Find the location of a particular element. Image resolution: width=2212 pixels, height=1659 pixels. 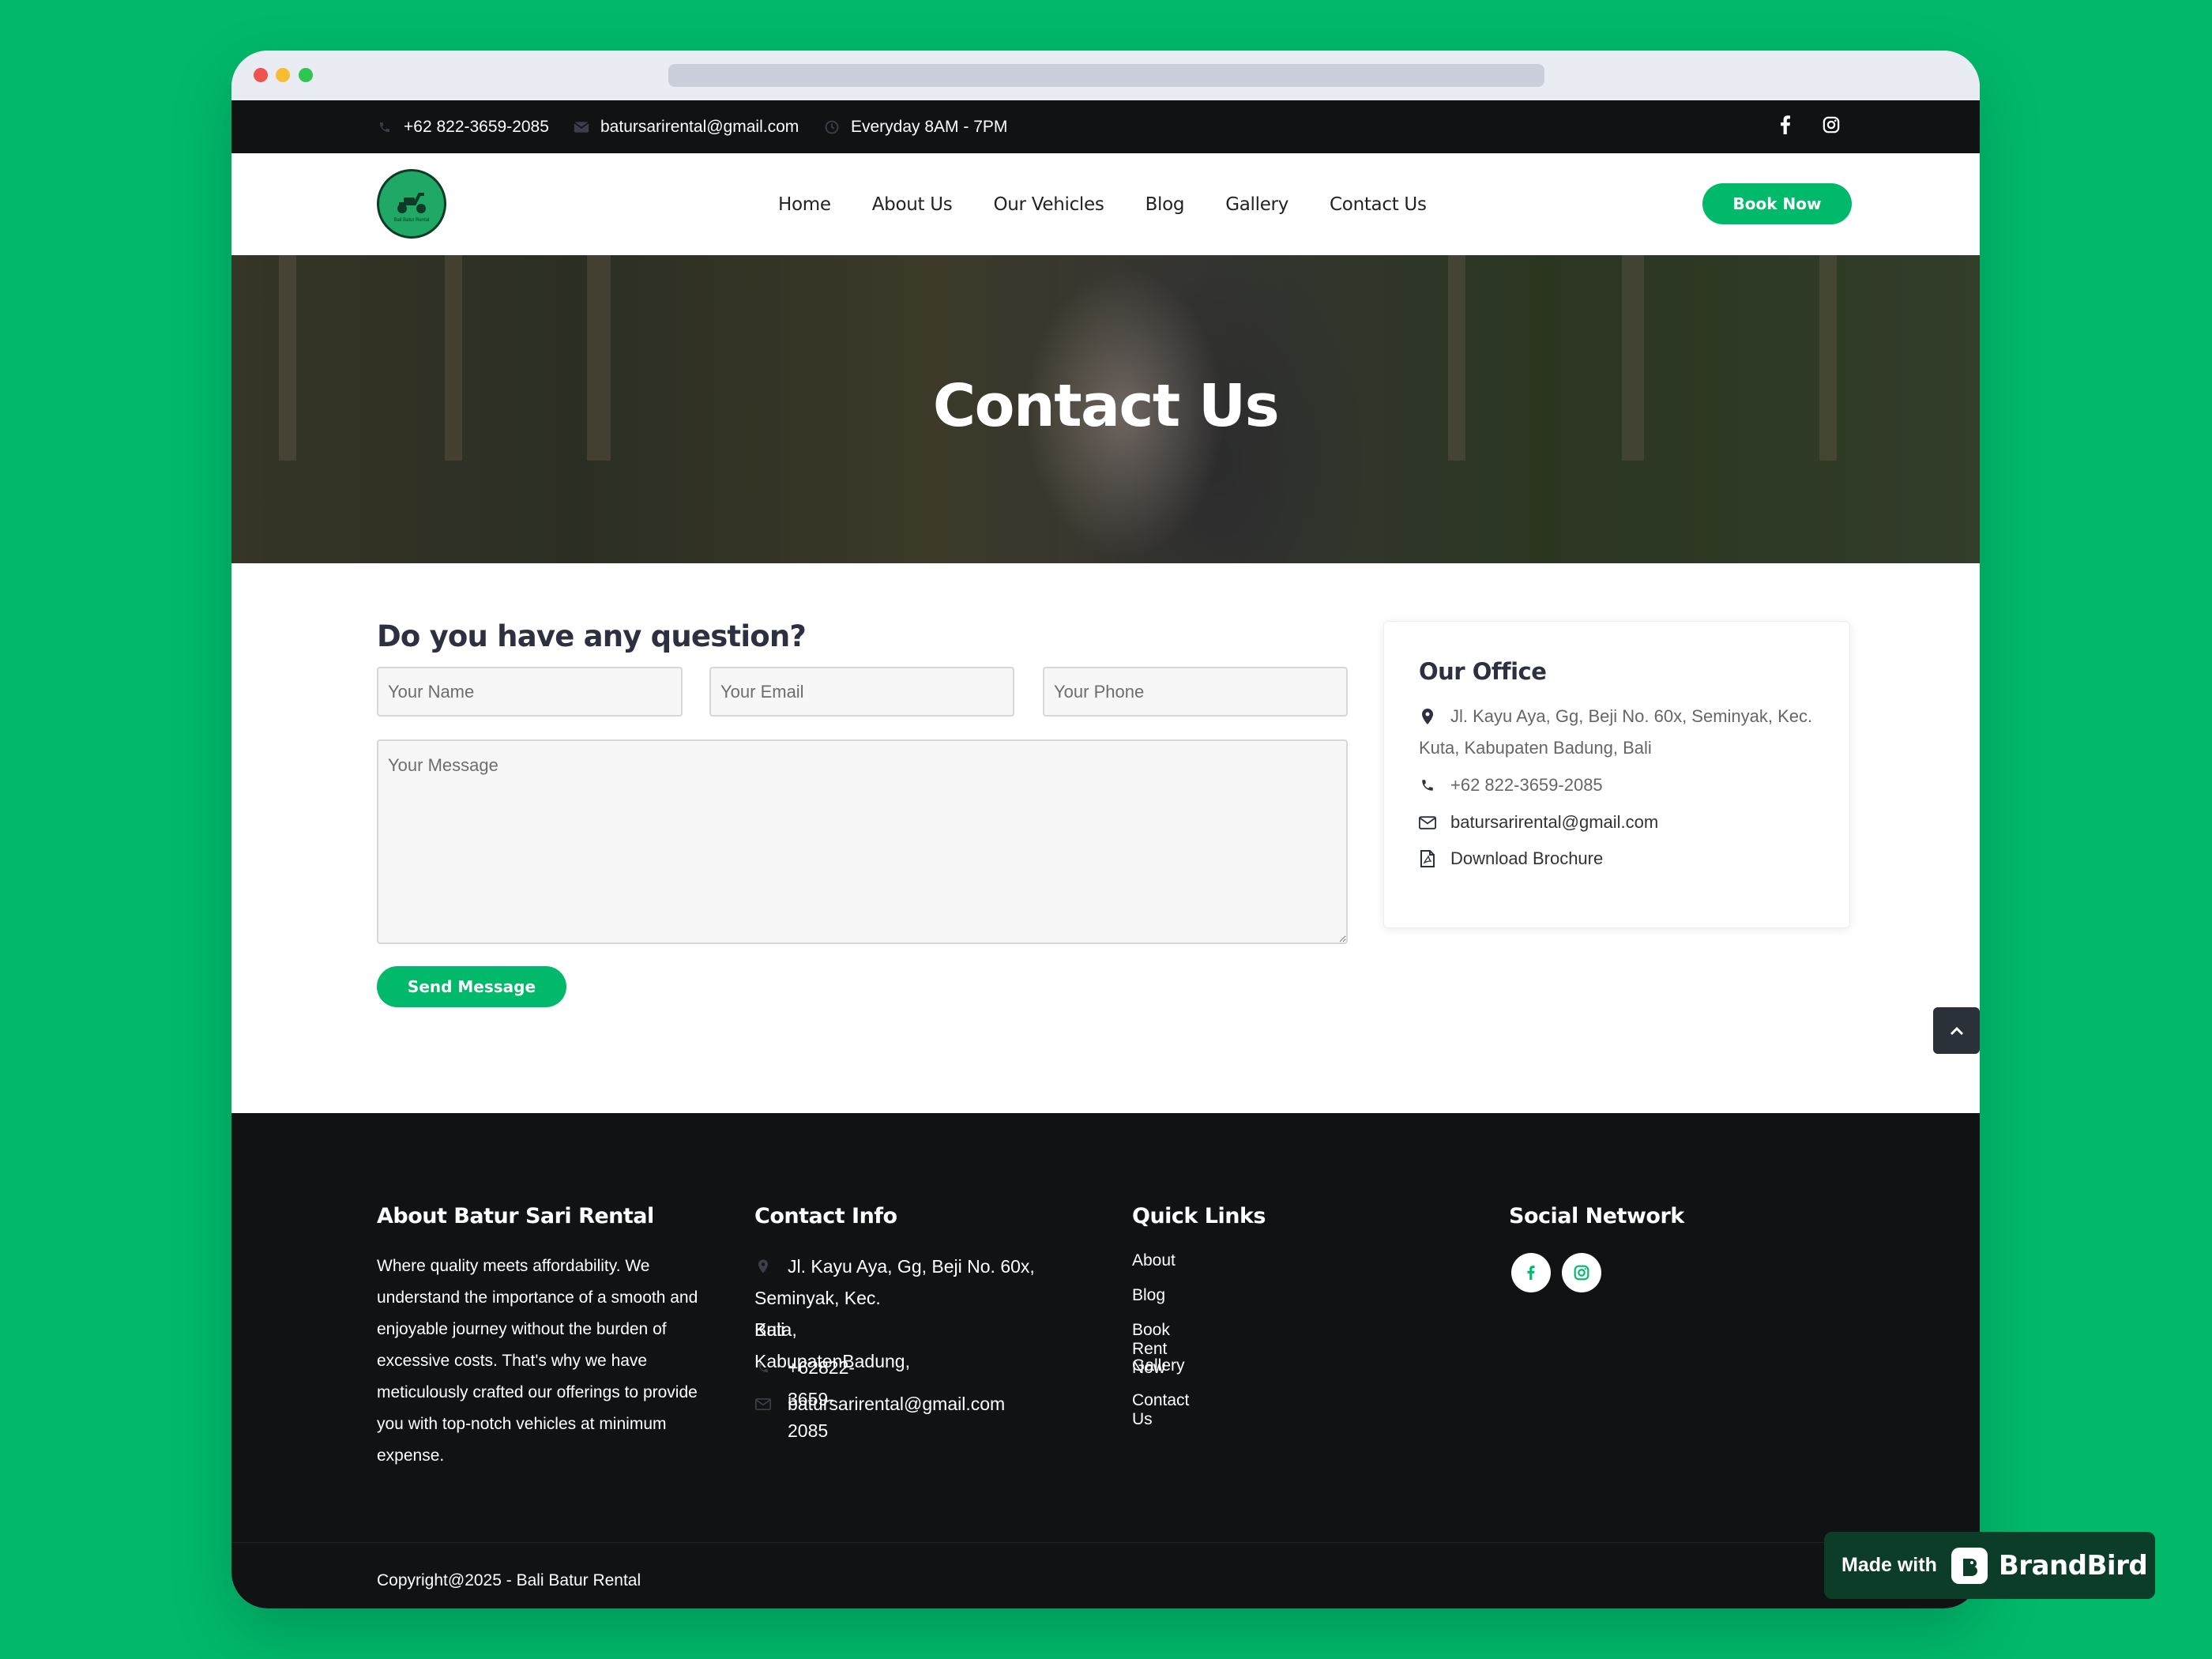

footer-email-text: batursarirental@gmail.com is located at coordinates (897, 1404).